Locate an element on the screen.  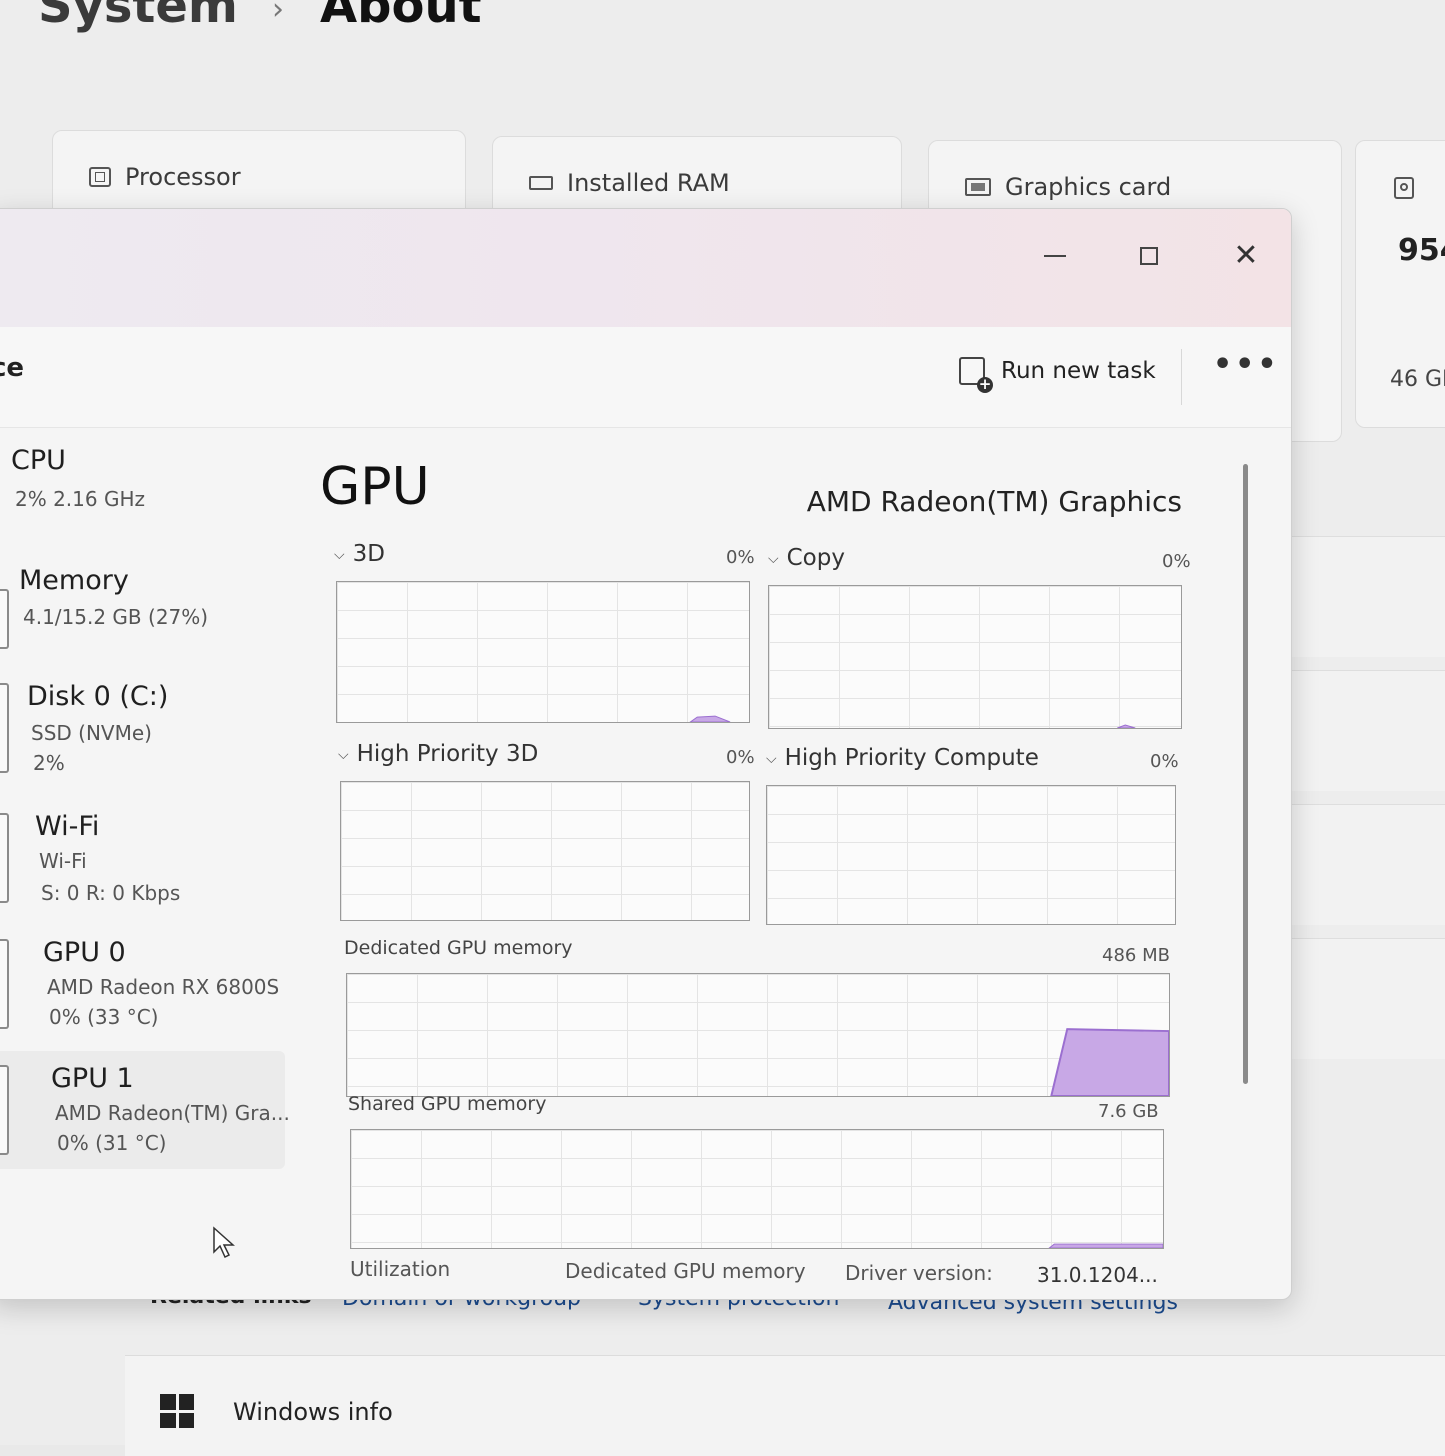
gpu-1-thumbnail is located at coordinates (4, 1110).